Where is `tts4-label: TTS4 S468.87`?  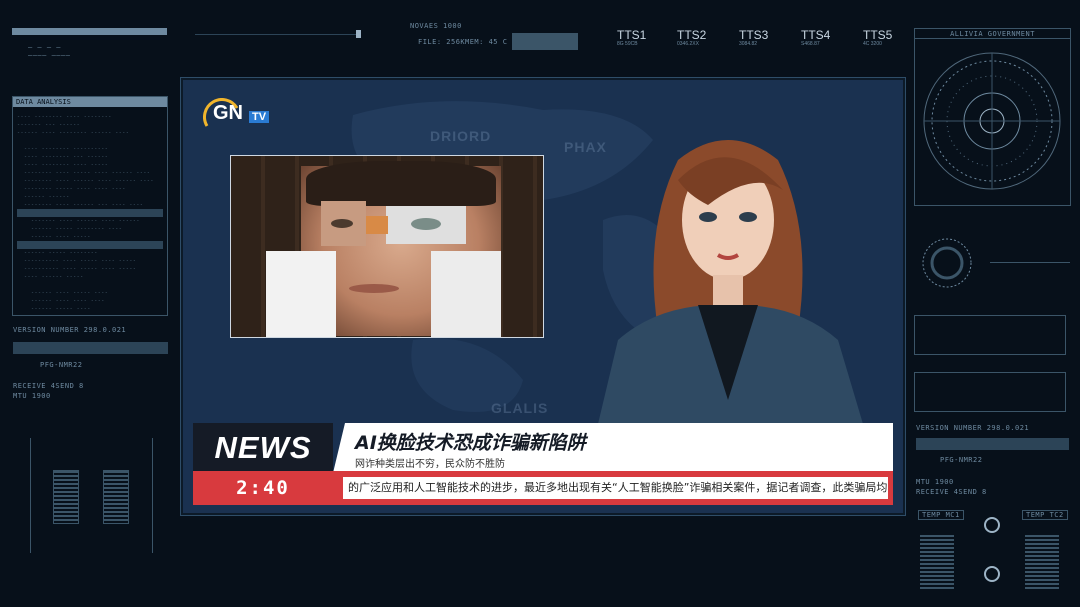 tts4-label: TTS4 S468.87 is located at coordinates (816, 37).